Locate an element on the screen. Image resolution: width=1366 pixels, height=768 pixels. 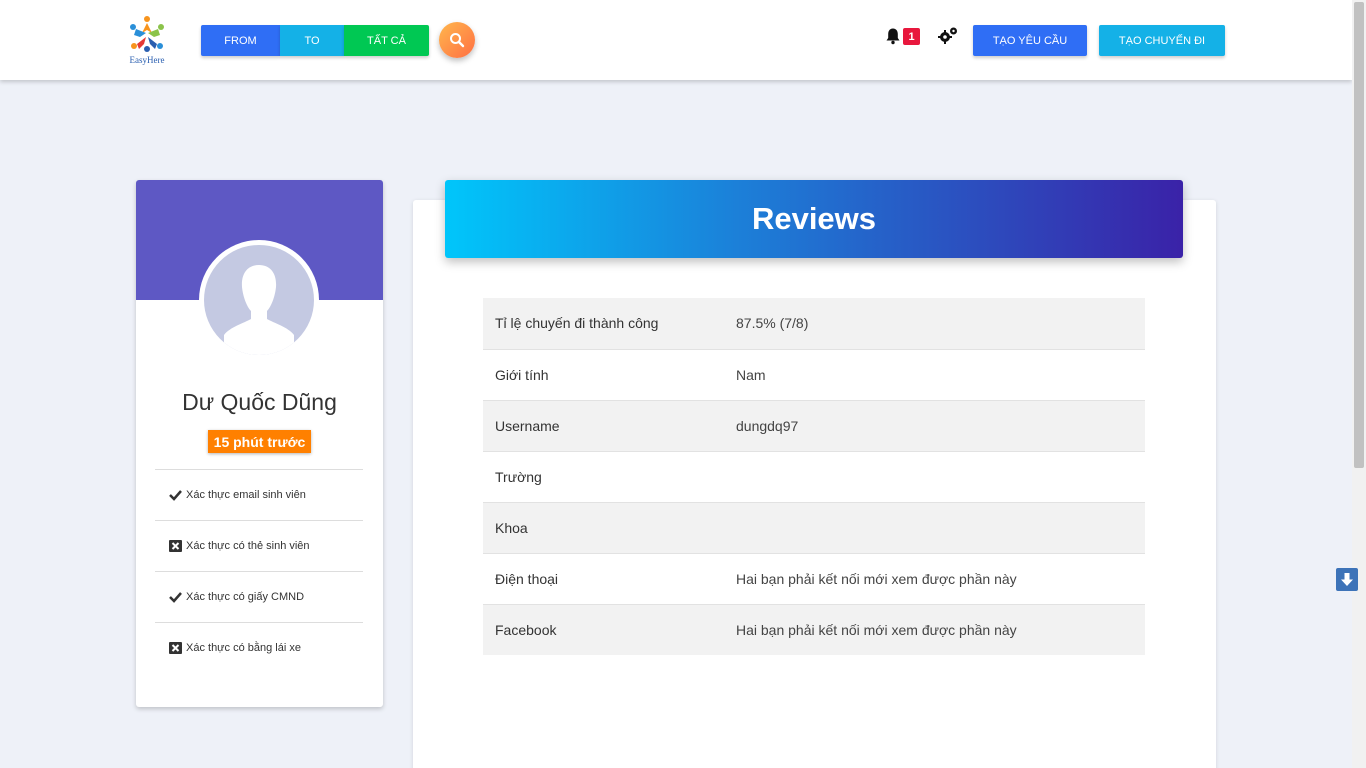
search-icon is located at coordinates (457, 40).